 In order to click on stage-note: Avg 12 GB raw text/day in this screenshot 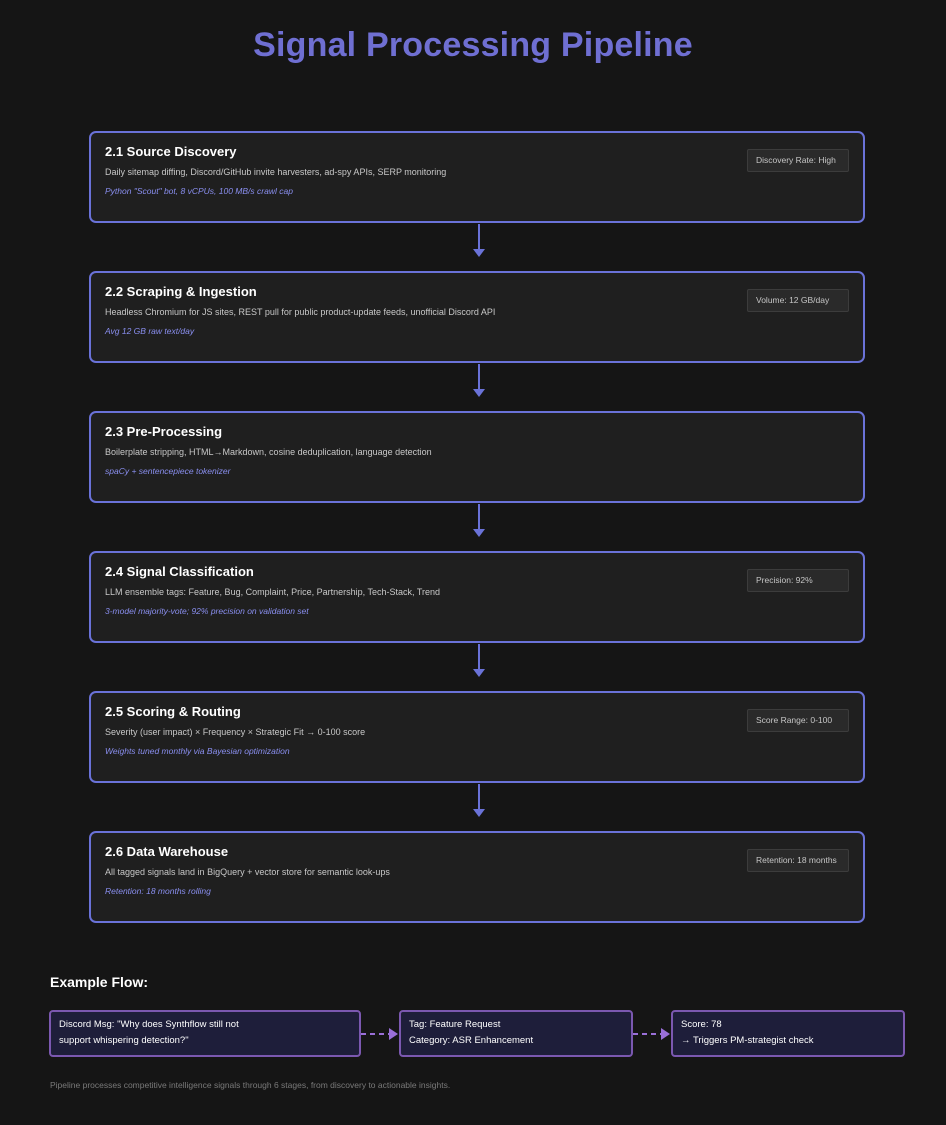, I will do `click(150, 331)`.